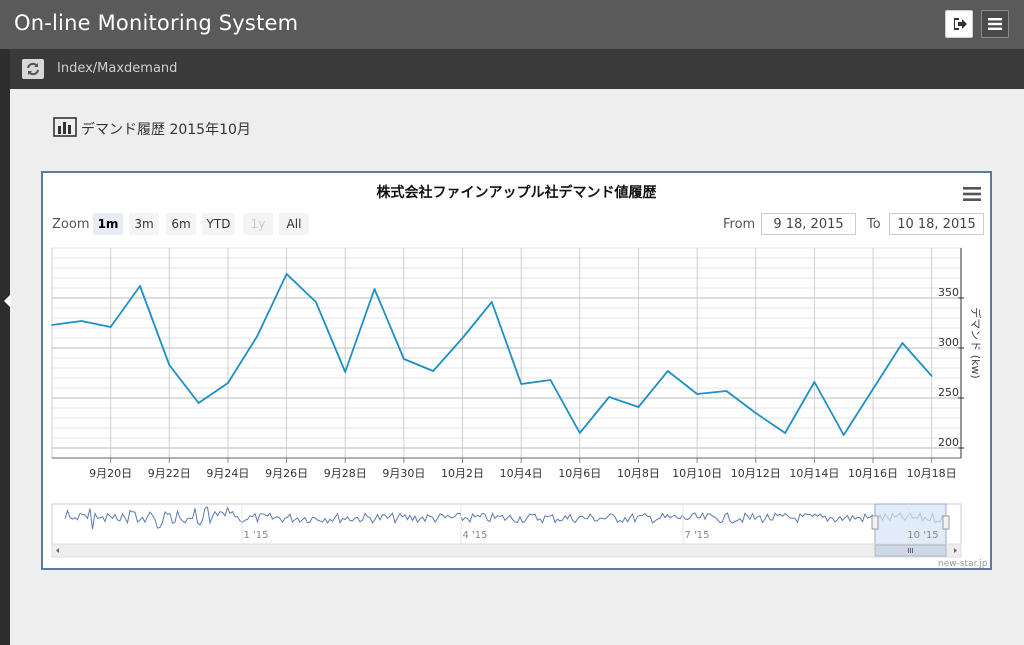  I want to click on y-tick-label: 350, so click(948, 292).